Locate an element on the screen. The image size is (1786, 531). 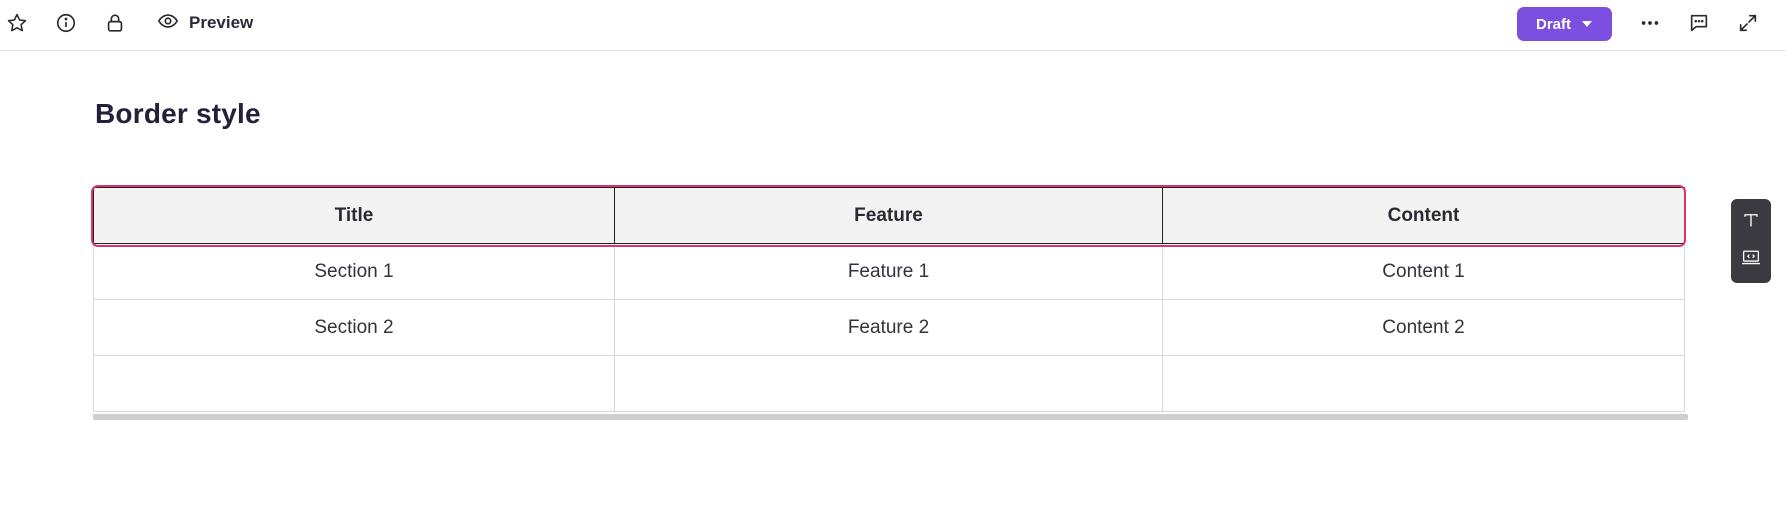
lock-button is located at coordinates (115, 23).